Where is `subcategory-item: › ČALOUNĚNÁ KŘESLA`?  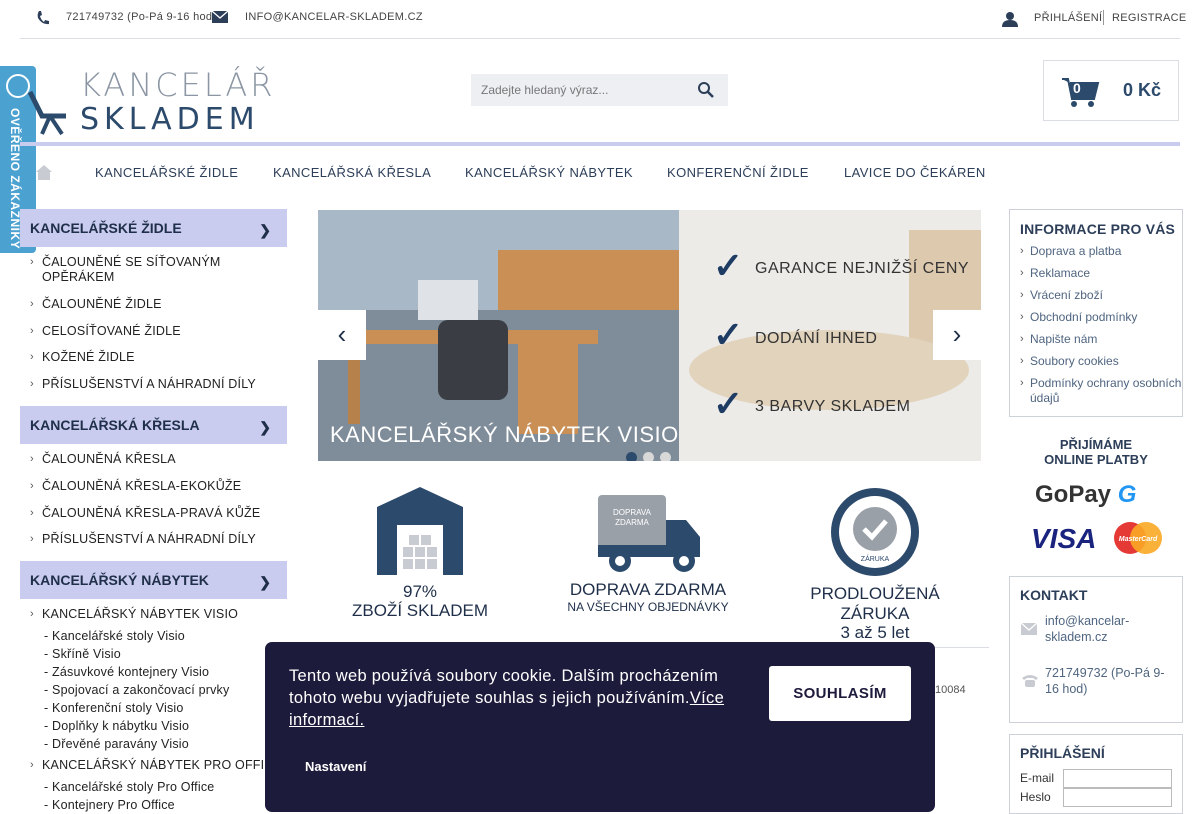
subcategory-item: › ČALOUNĚNÁ KŘESLA is located at coordinates (153, 459).